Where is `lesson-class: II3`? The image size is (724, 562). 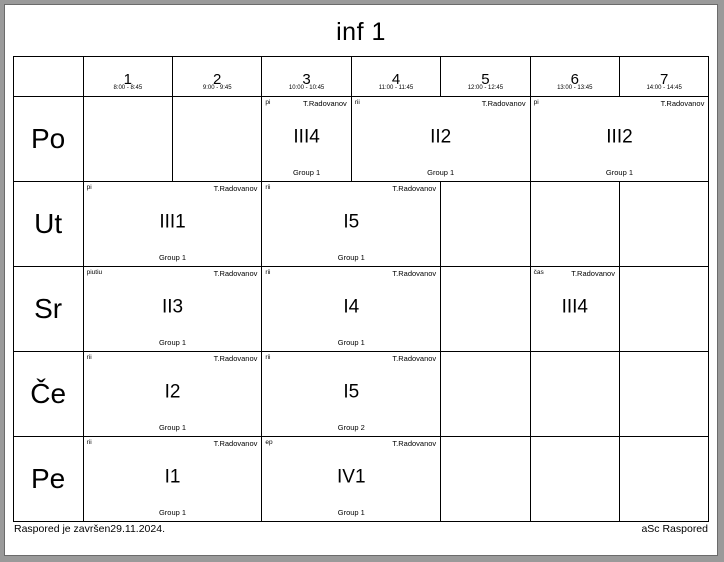 lesson-class: II3 is located at coordinates (172, 307).